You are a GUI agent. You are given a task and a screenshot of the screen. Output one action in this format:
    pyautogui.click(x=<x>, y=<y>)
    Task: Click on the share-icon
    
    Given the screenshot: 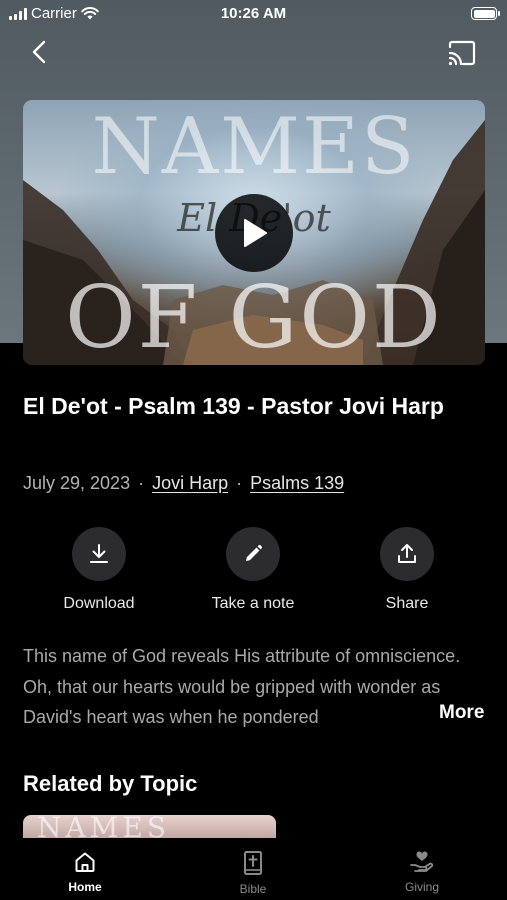 What is the action you would take?
    pyautogui.click(x=407, y=553)
    